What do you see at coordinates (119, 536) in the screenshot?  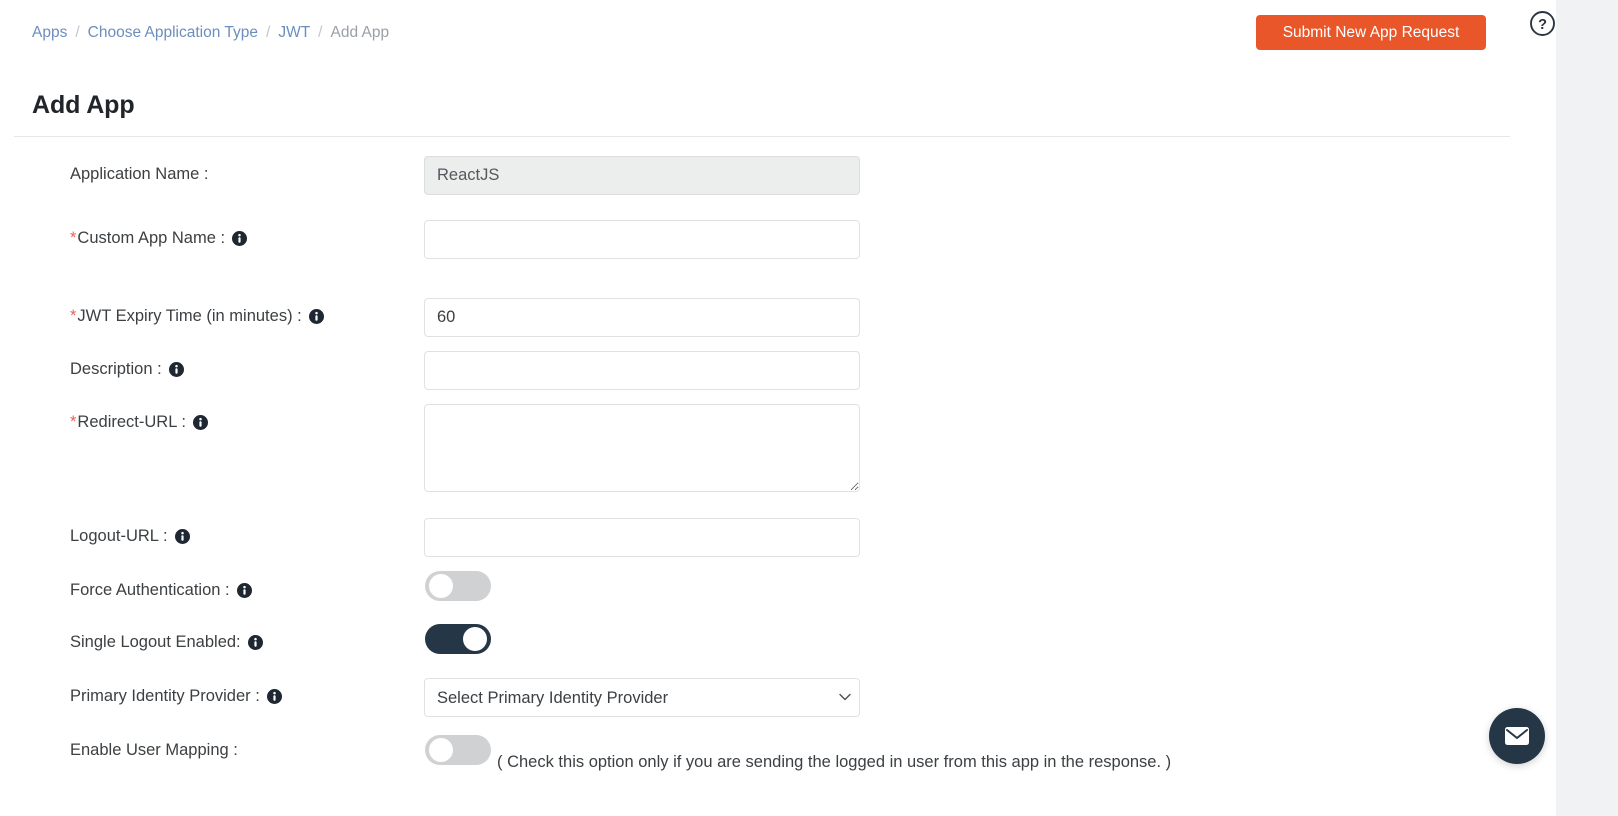 I see `label-logout-url-text: Logout-URL :` at bounding box center [119, 536].